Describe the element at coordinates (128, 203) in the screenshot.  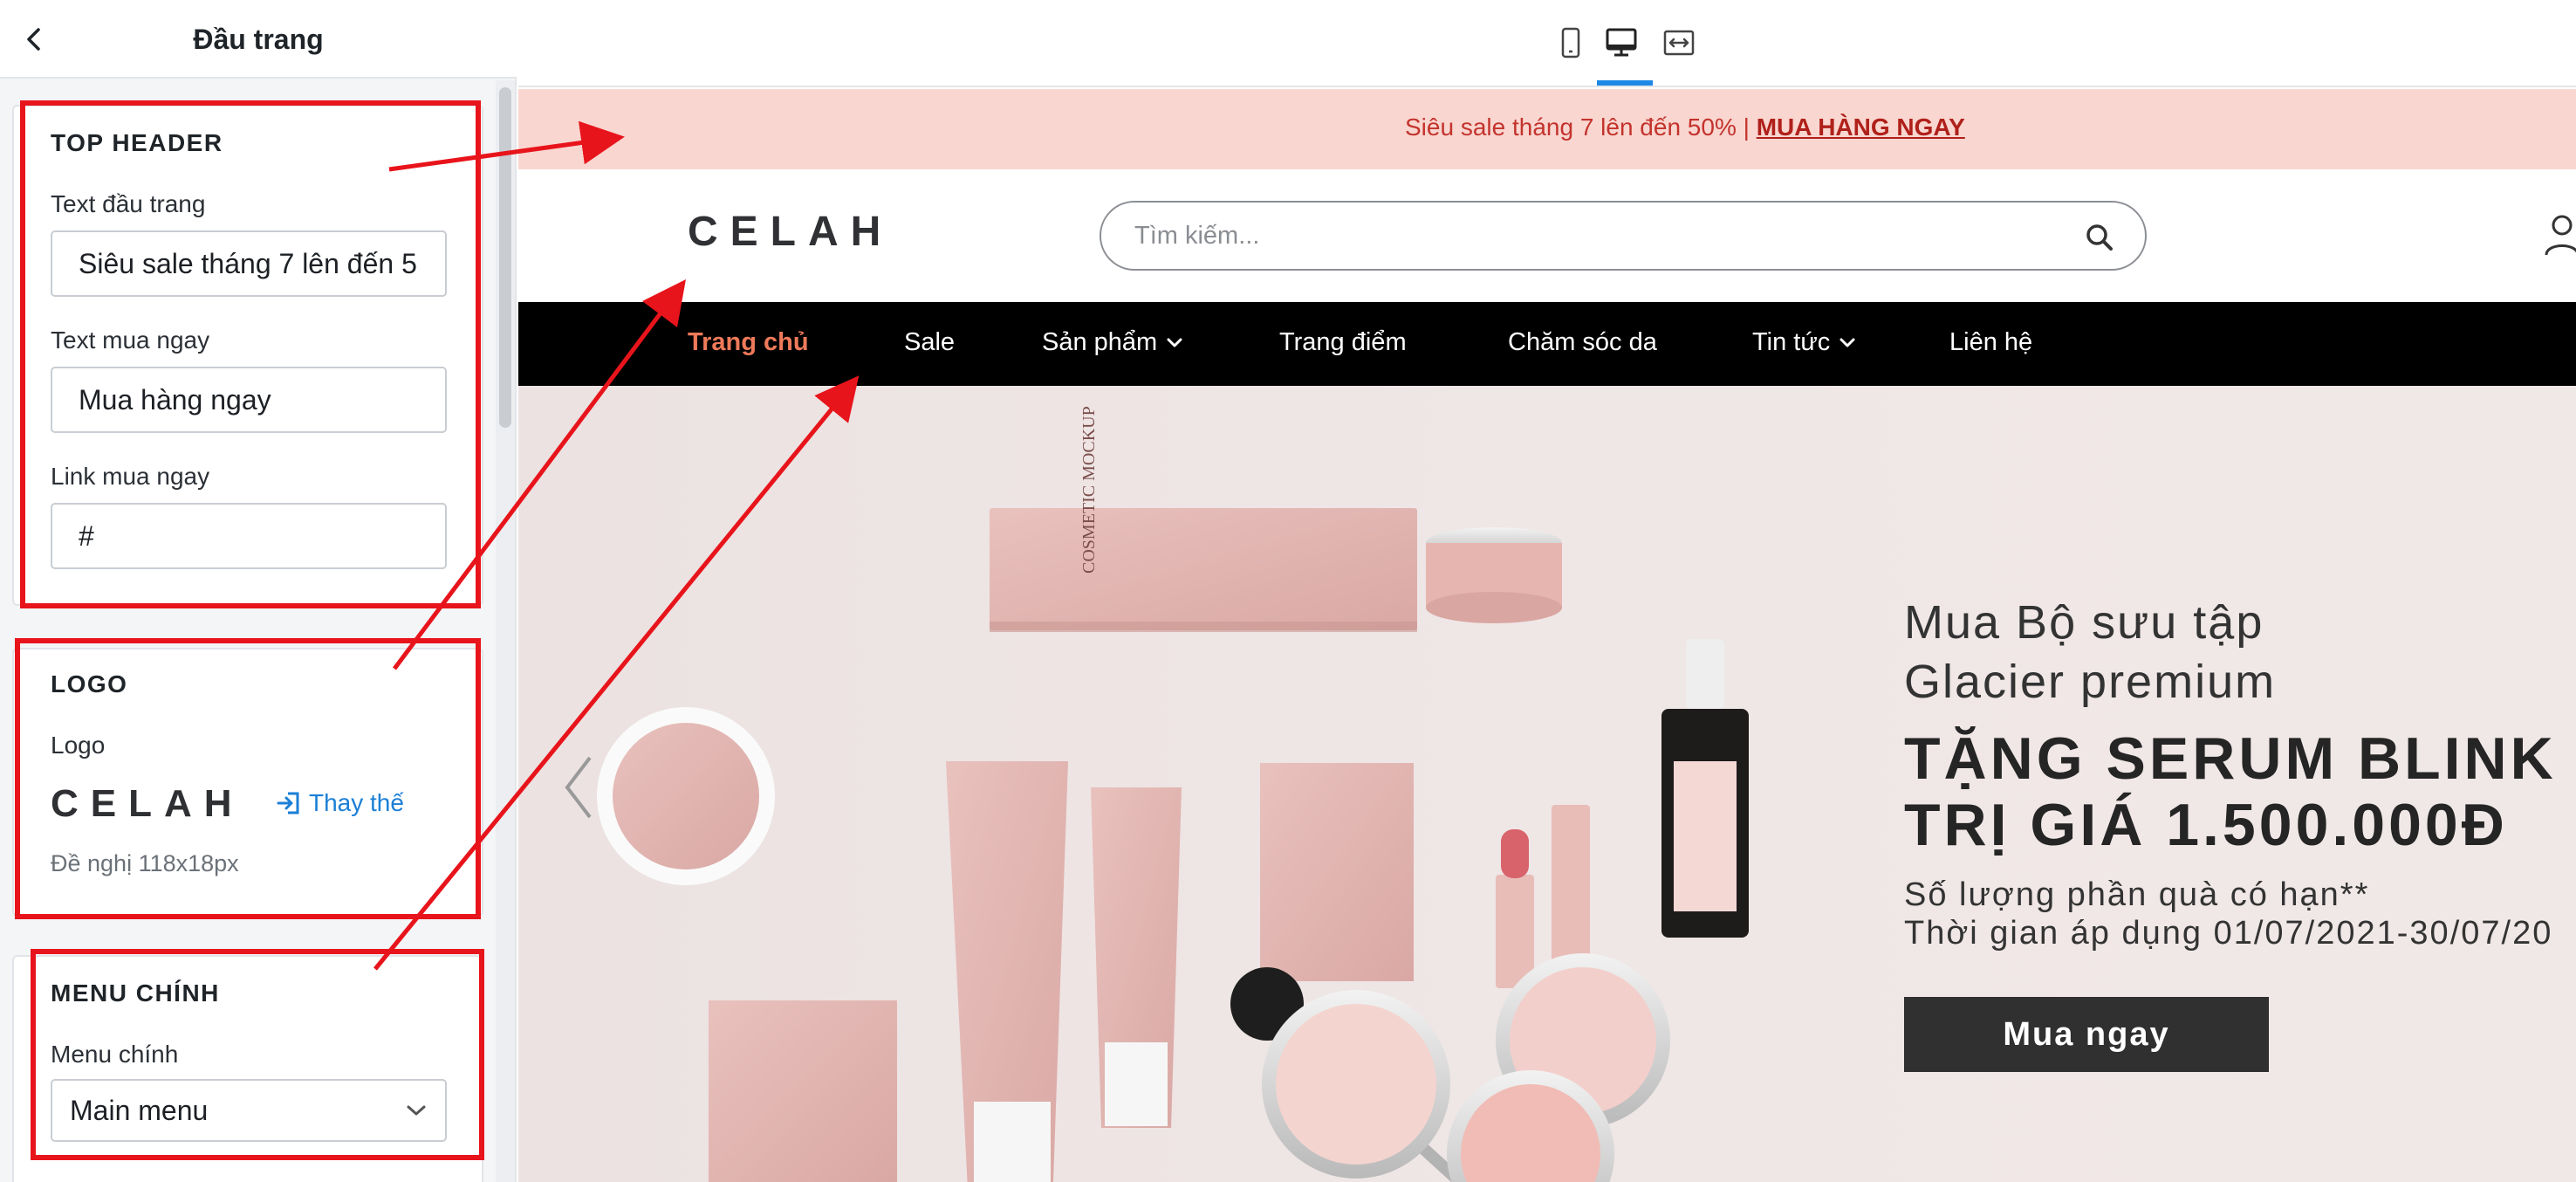
I see `header-text-label: Text đầu trang` at that location.